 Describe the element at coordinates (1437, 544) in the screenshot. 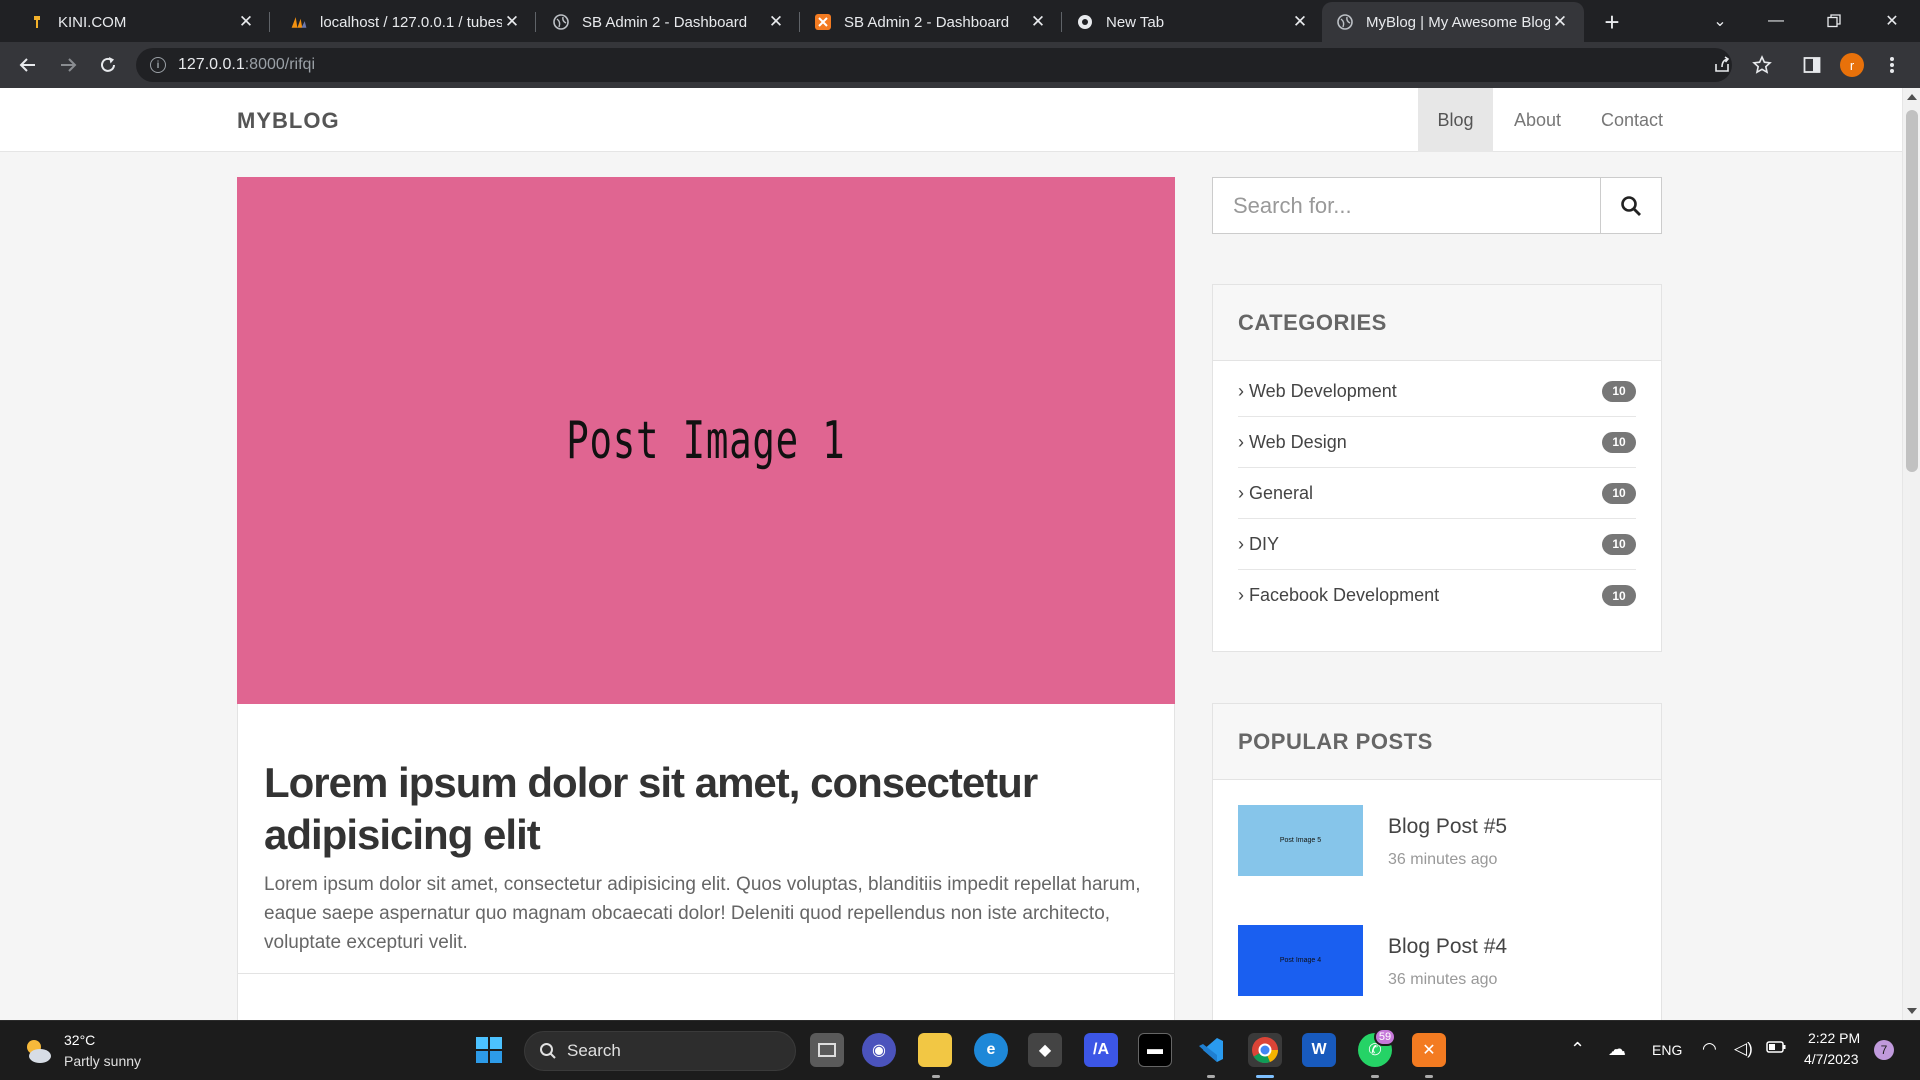

I see `category-item: › DIY 10` at that location.